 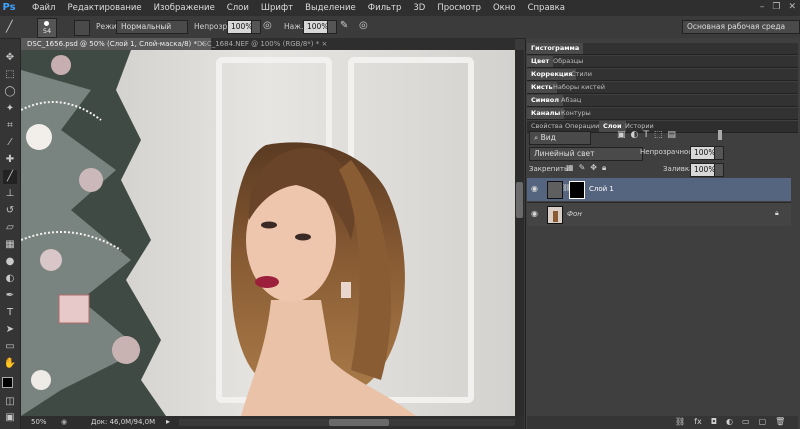 I want to click on new-group-icon: ▭, so click(x=746, y=421).